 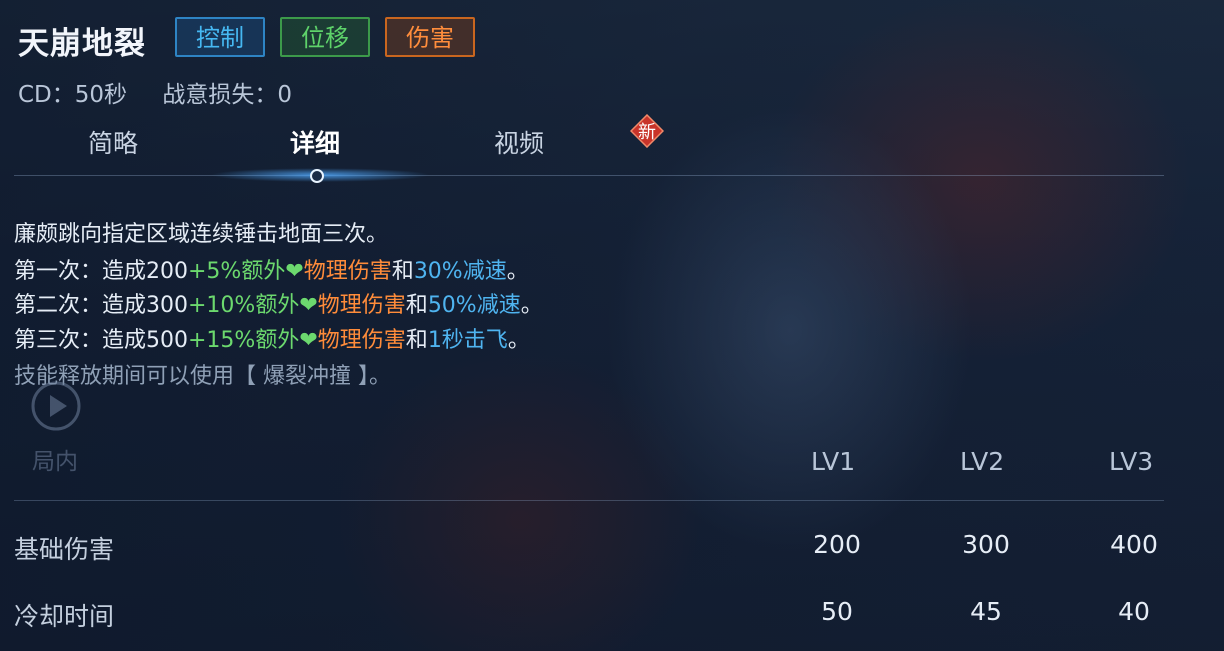 What do you see at coordinates (982, 461) in the screenshot?
I see `level-header-2: LV2` at bounding box center [982, 461].